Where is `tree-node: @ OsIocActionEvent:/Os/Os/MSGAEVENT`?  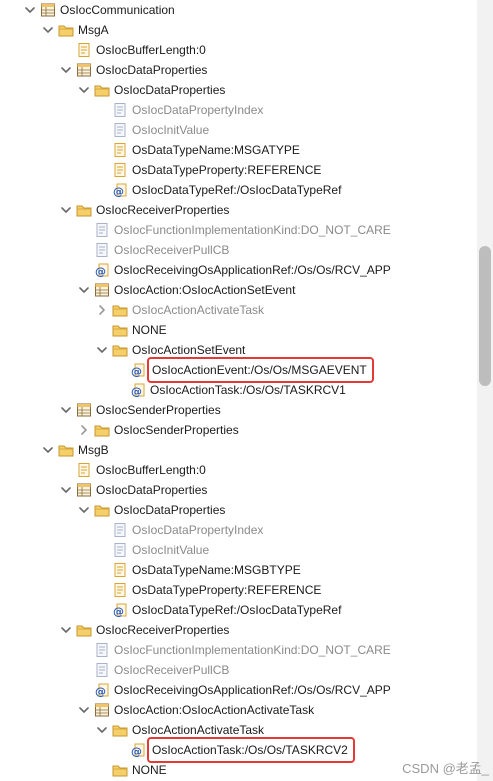
tree-node: @ OsIocActionEvent:/Os/Os/MSGAEVENT is located at coordinates (244, 370).